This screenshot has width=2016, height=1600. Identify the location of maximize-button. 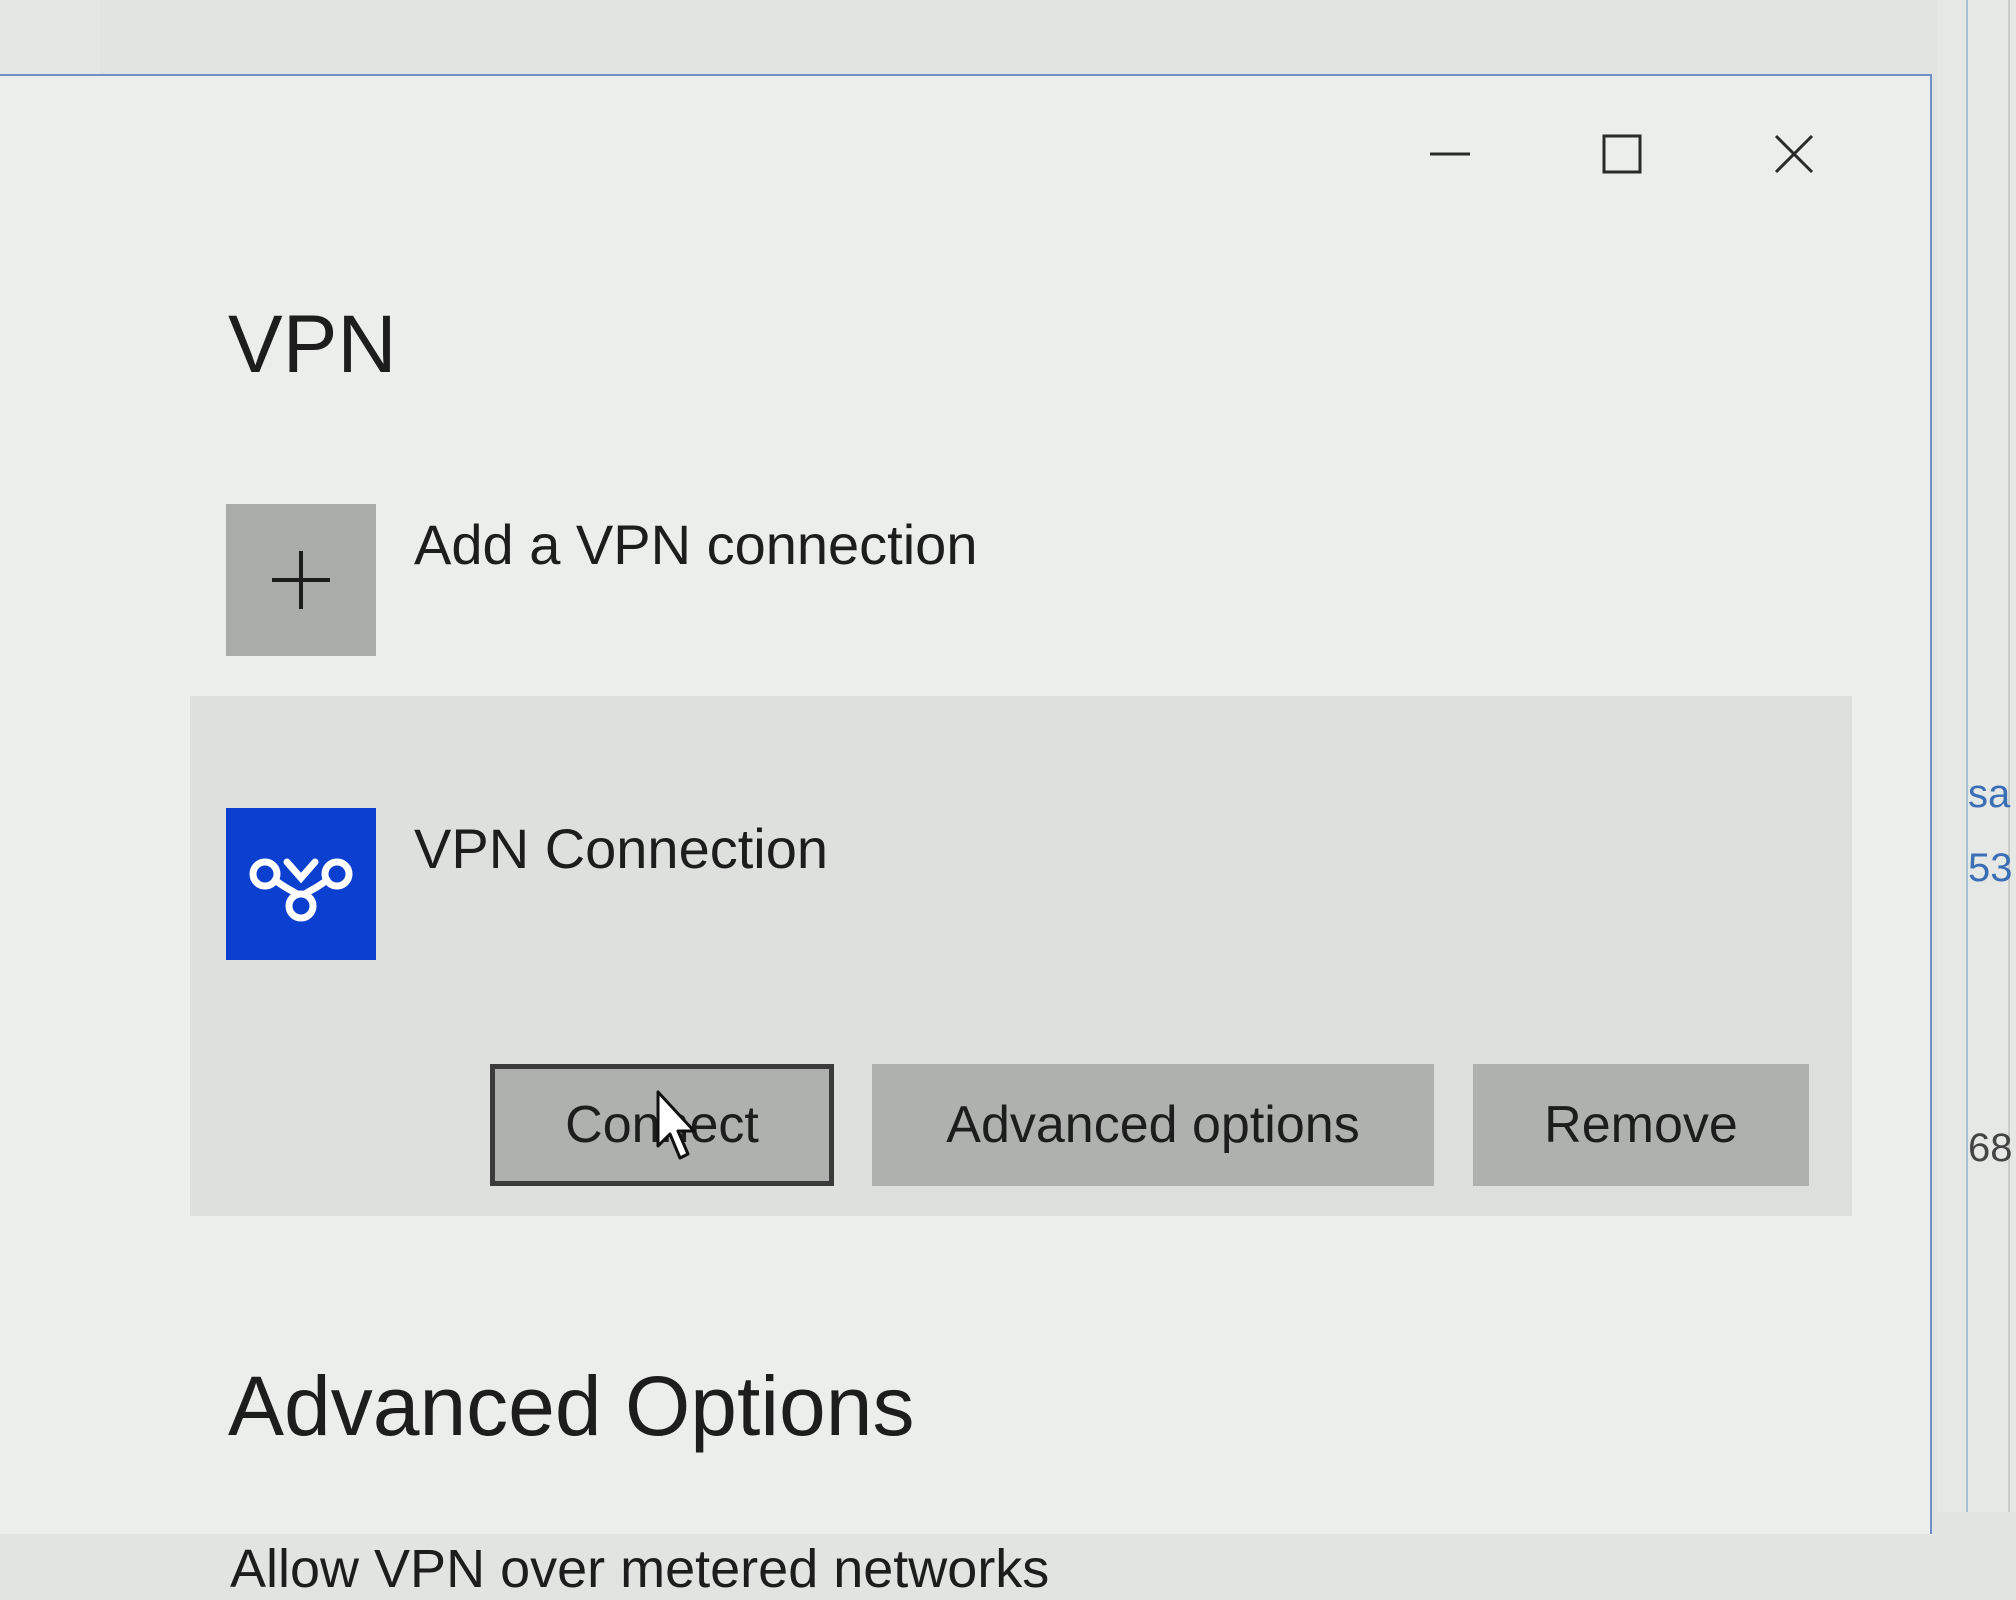
(1622, 154).